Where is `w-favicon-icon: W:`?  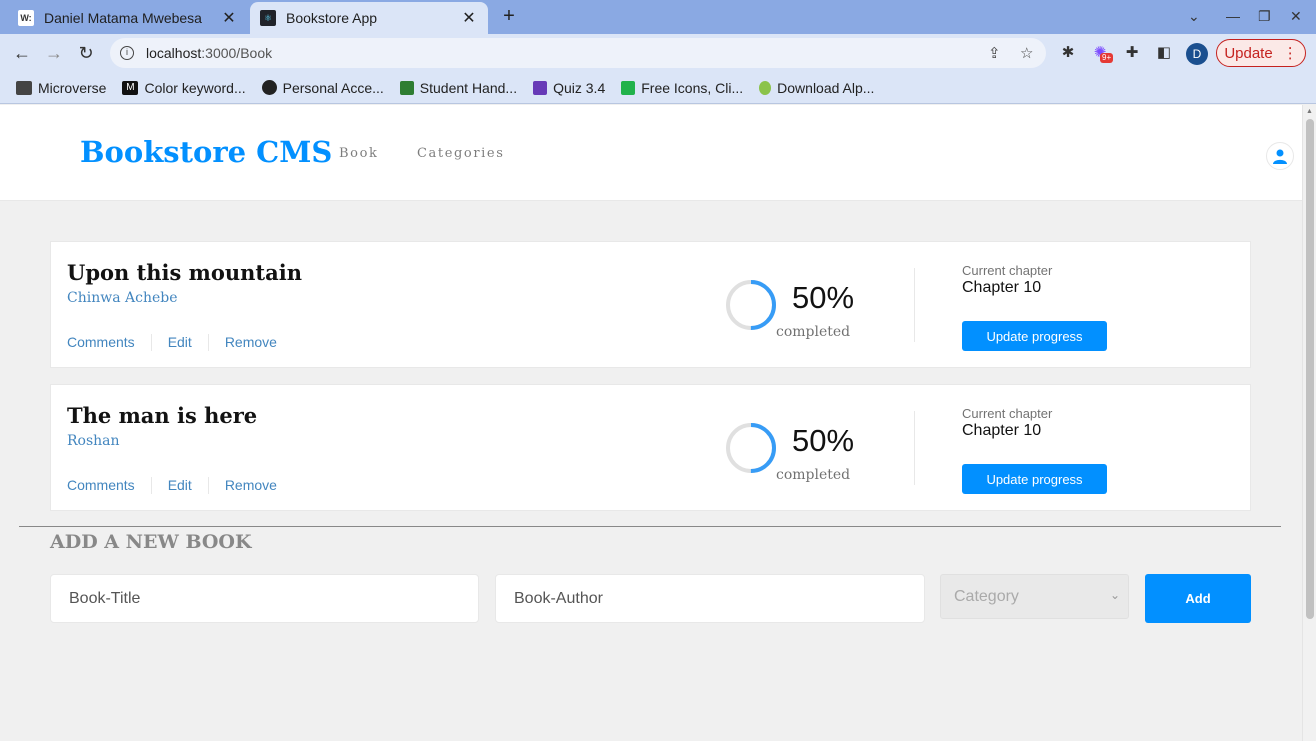
w-favicon-icon: W: is located at coordinates (26, 18).